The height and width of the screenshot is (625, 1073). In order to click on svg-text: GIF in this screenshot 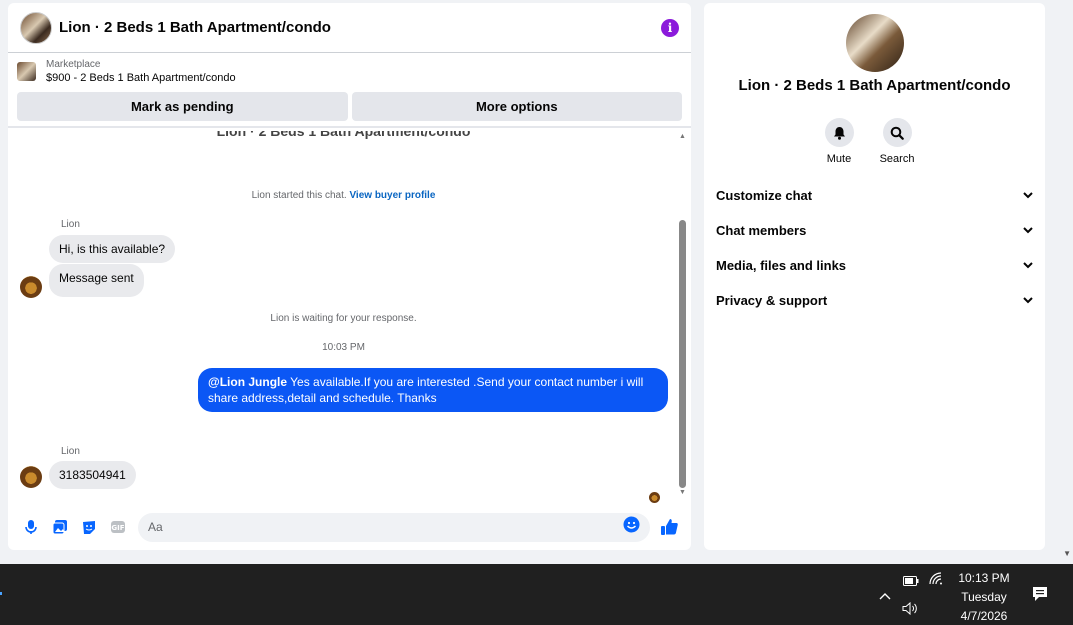, I will do `click(117, 528)`.